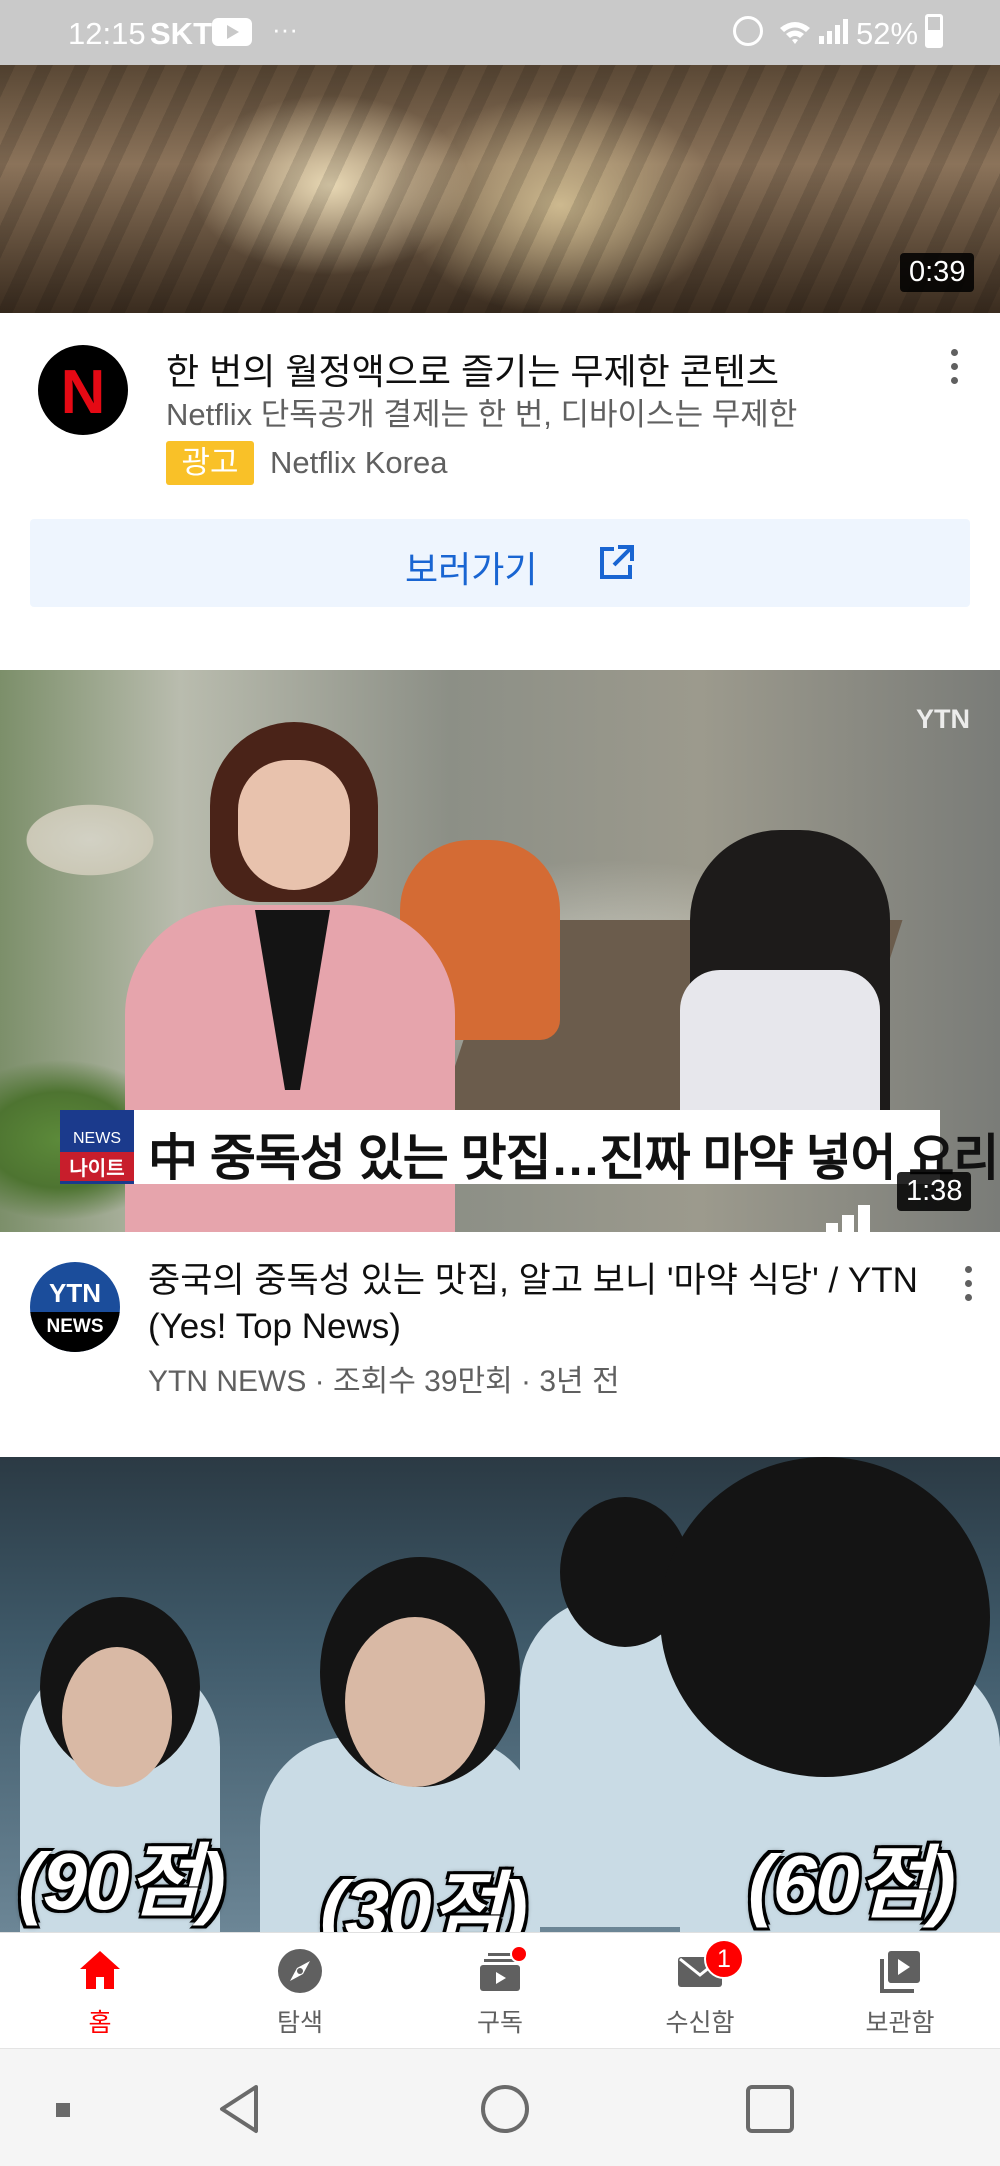  I want to click on ad-cta-label: 보러가기, so click(471, 569).